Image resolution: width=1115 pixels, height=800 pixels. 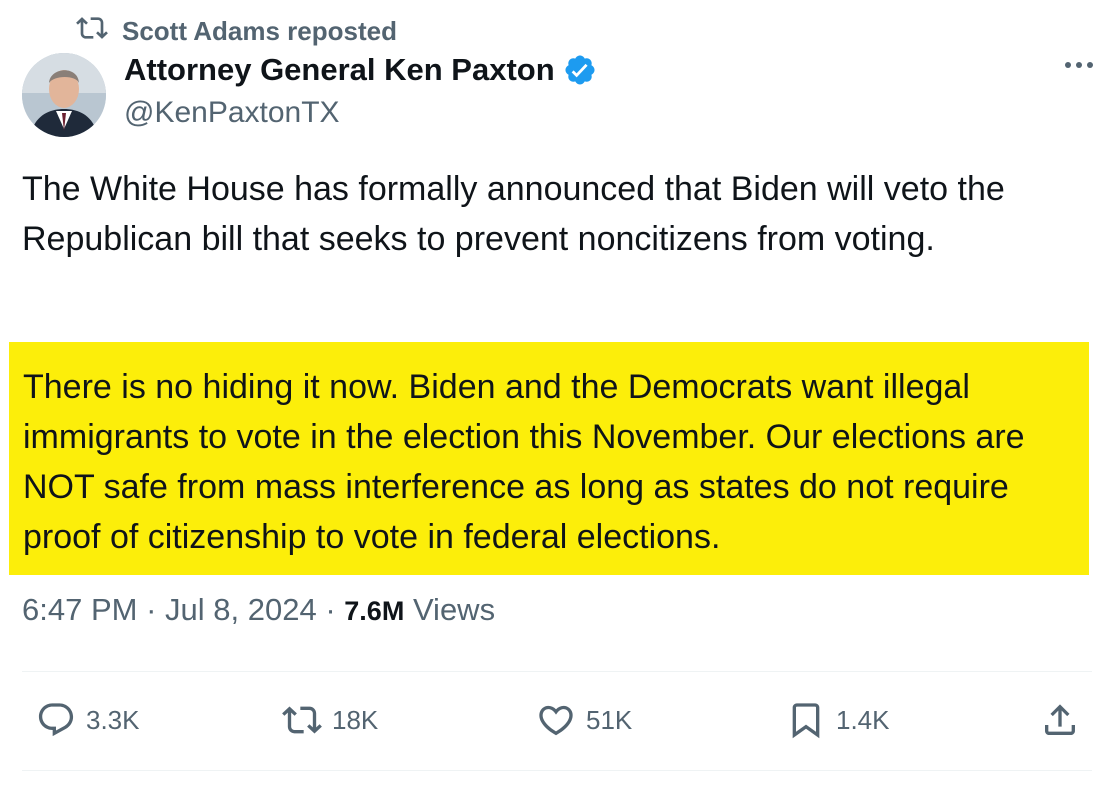 What do you see at coordinates (355, 719) in the screenshot?
I see `repost-count: 18K` at bounding box center [355, 719].